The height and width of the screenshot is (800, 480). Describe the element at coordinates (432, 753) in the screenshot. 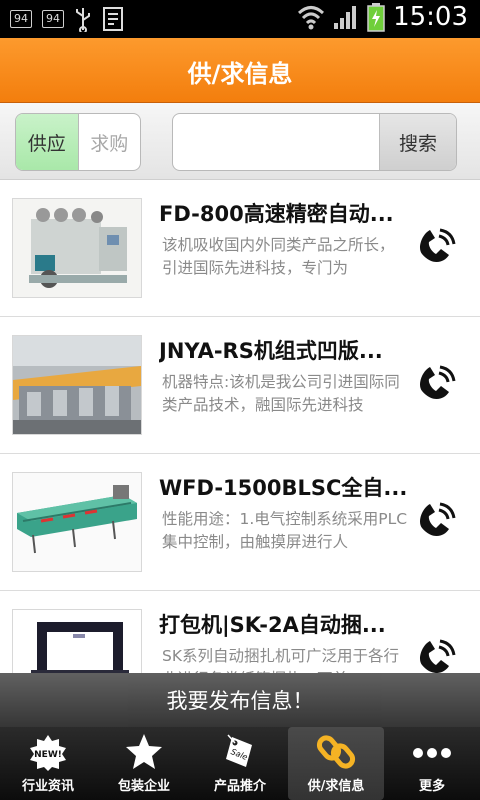

I see `more-dots-icon` at that location.